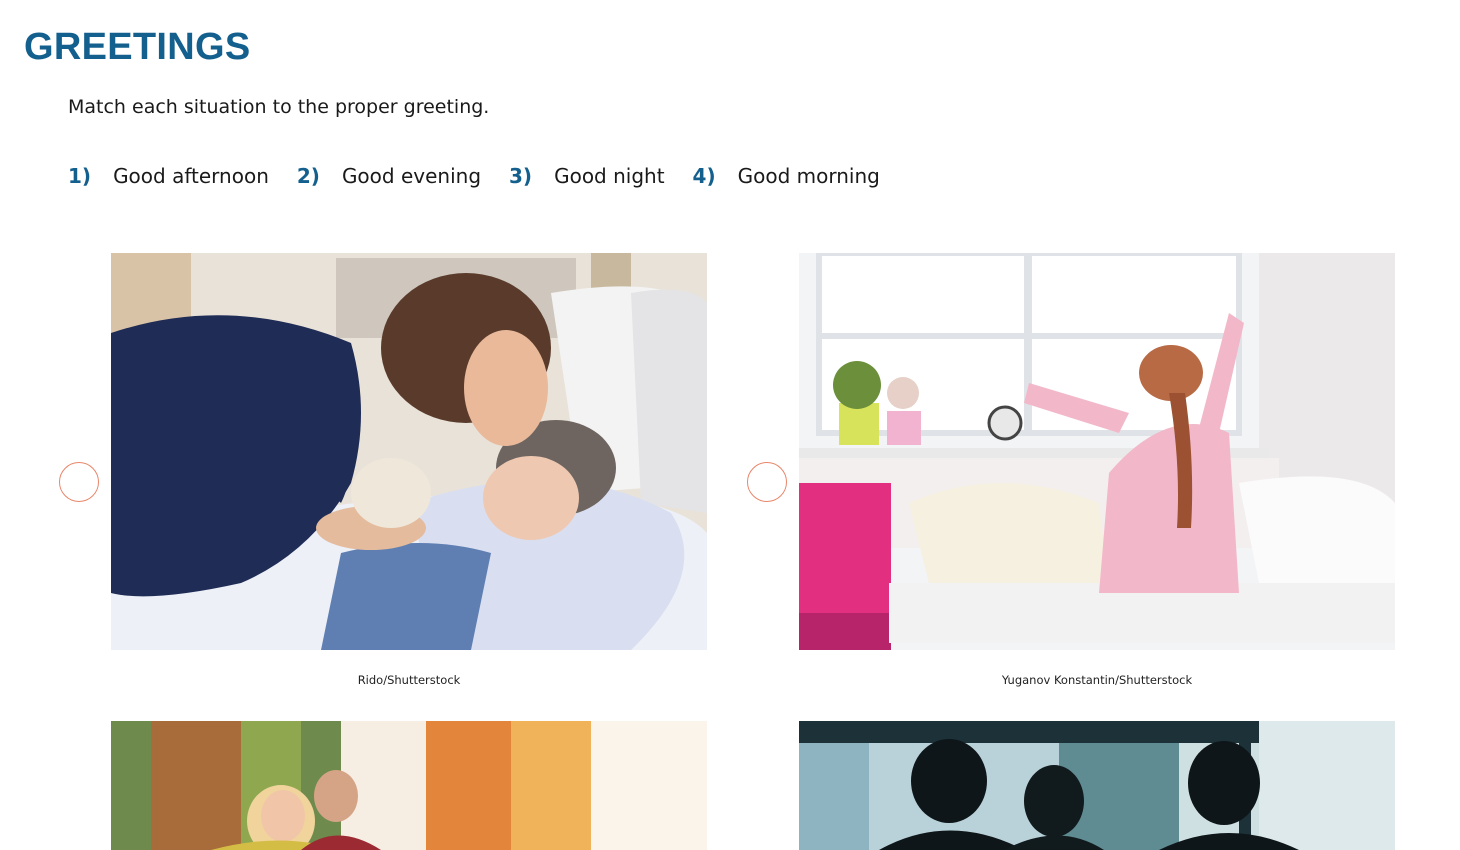  I want to click on option-3: 3) Good night, so click(587, 176).